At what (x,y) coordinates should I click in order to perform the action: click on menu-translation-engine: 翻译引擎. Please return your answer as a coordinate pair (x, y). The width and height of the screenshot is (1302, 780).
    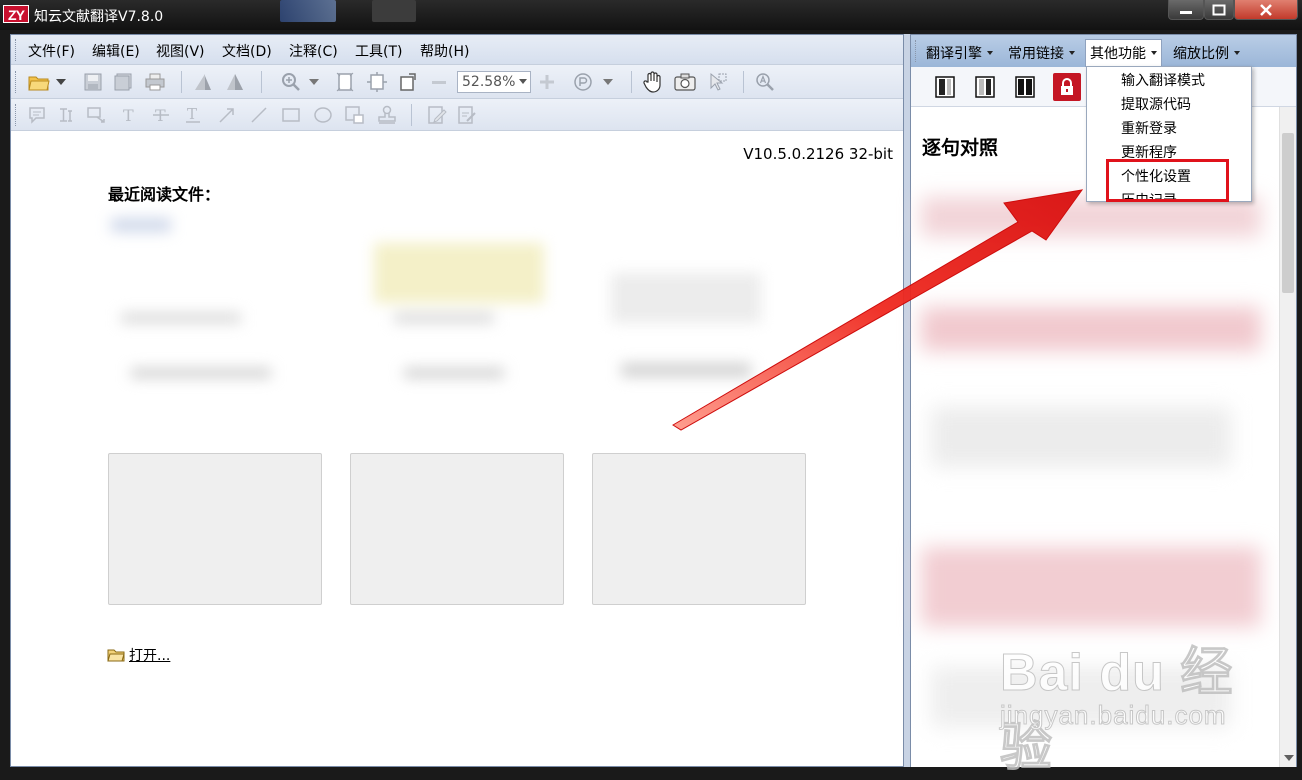
    Looking at the image, I should click on (959, 53).